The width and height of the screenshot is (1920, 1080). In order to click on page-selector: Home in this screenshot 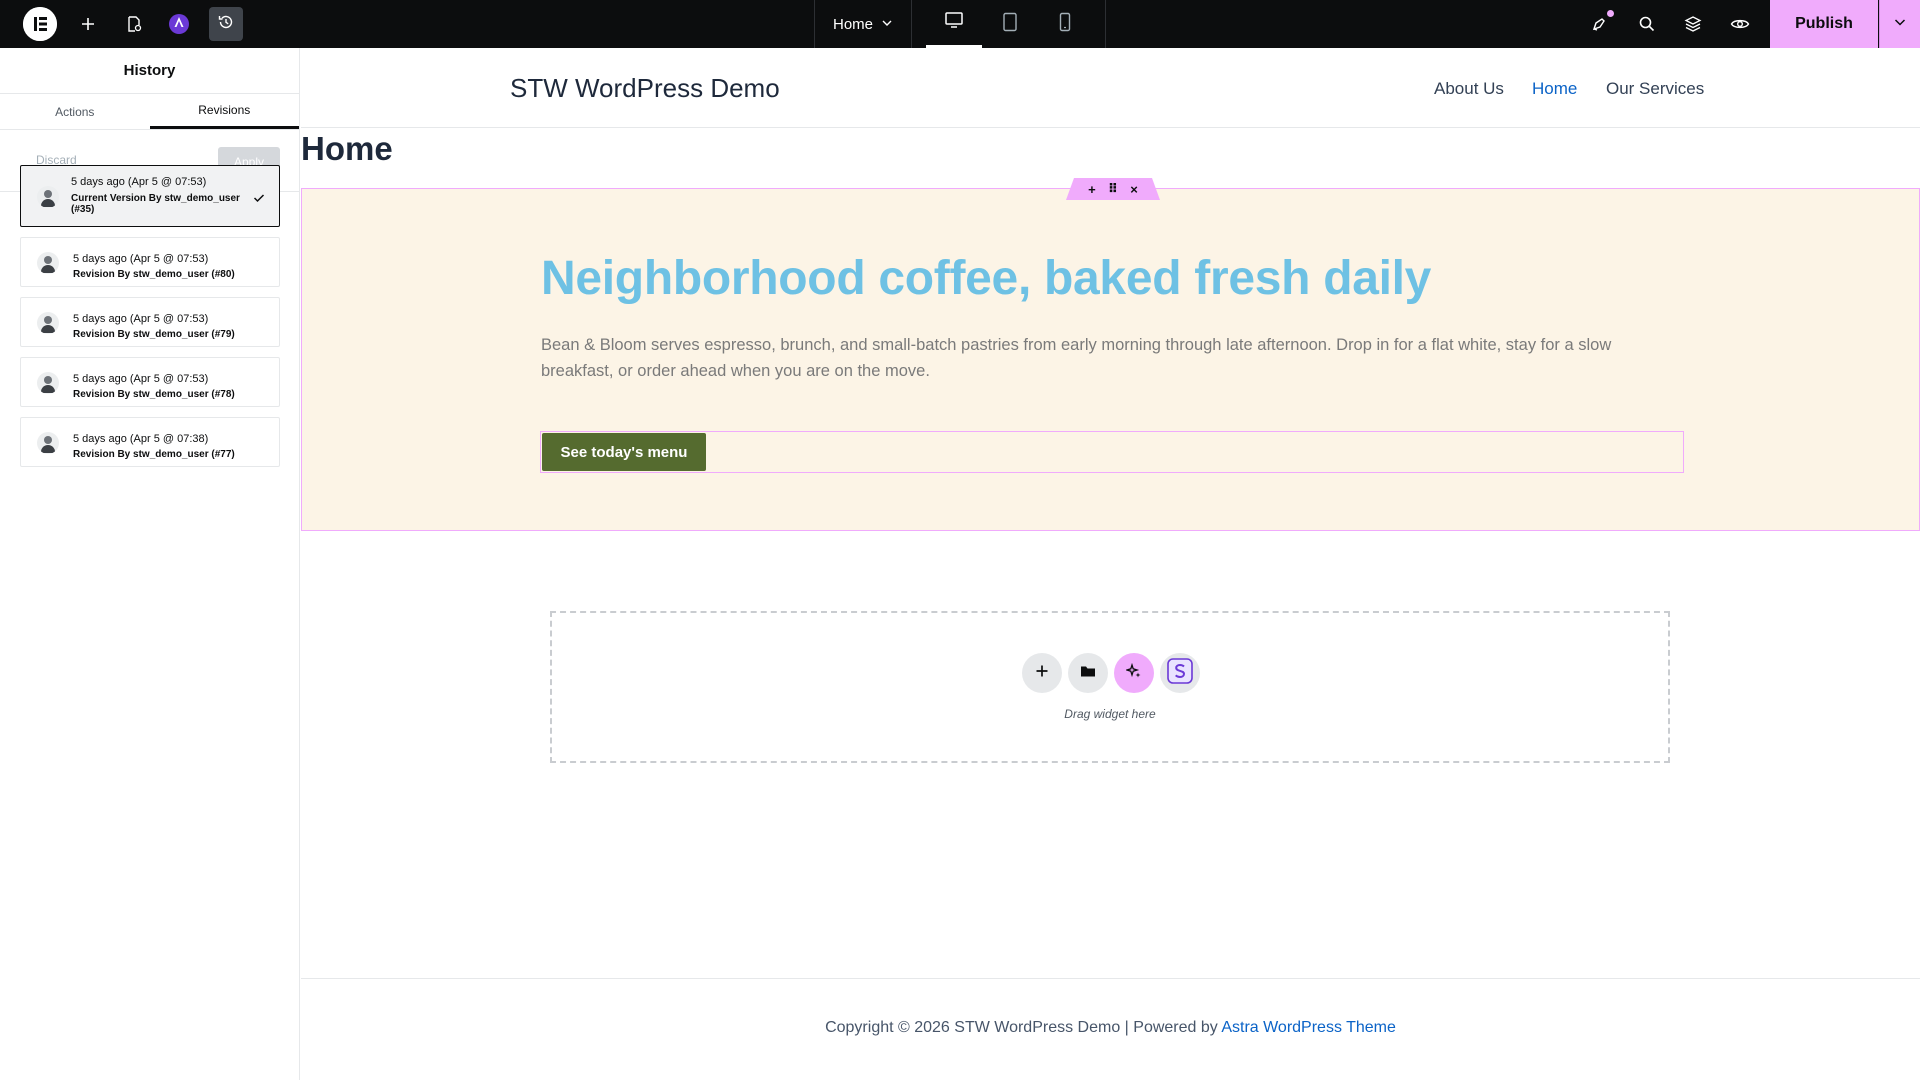, I will do `click(863, 24)`.